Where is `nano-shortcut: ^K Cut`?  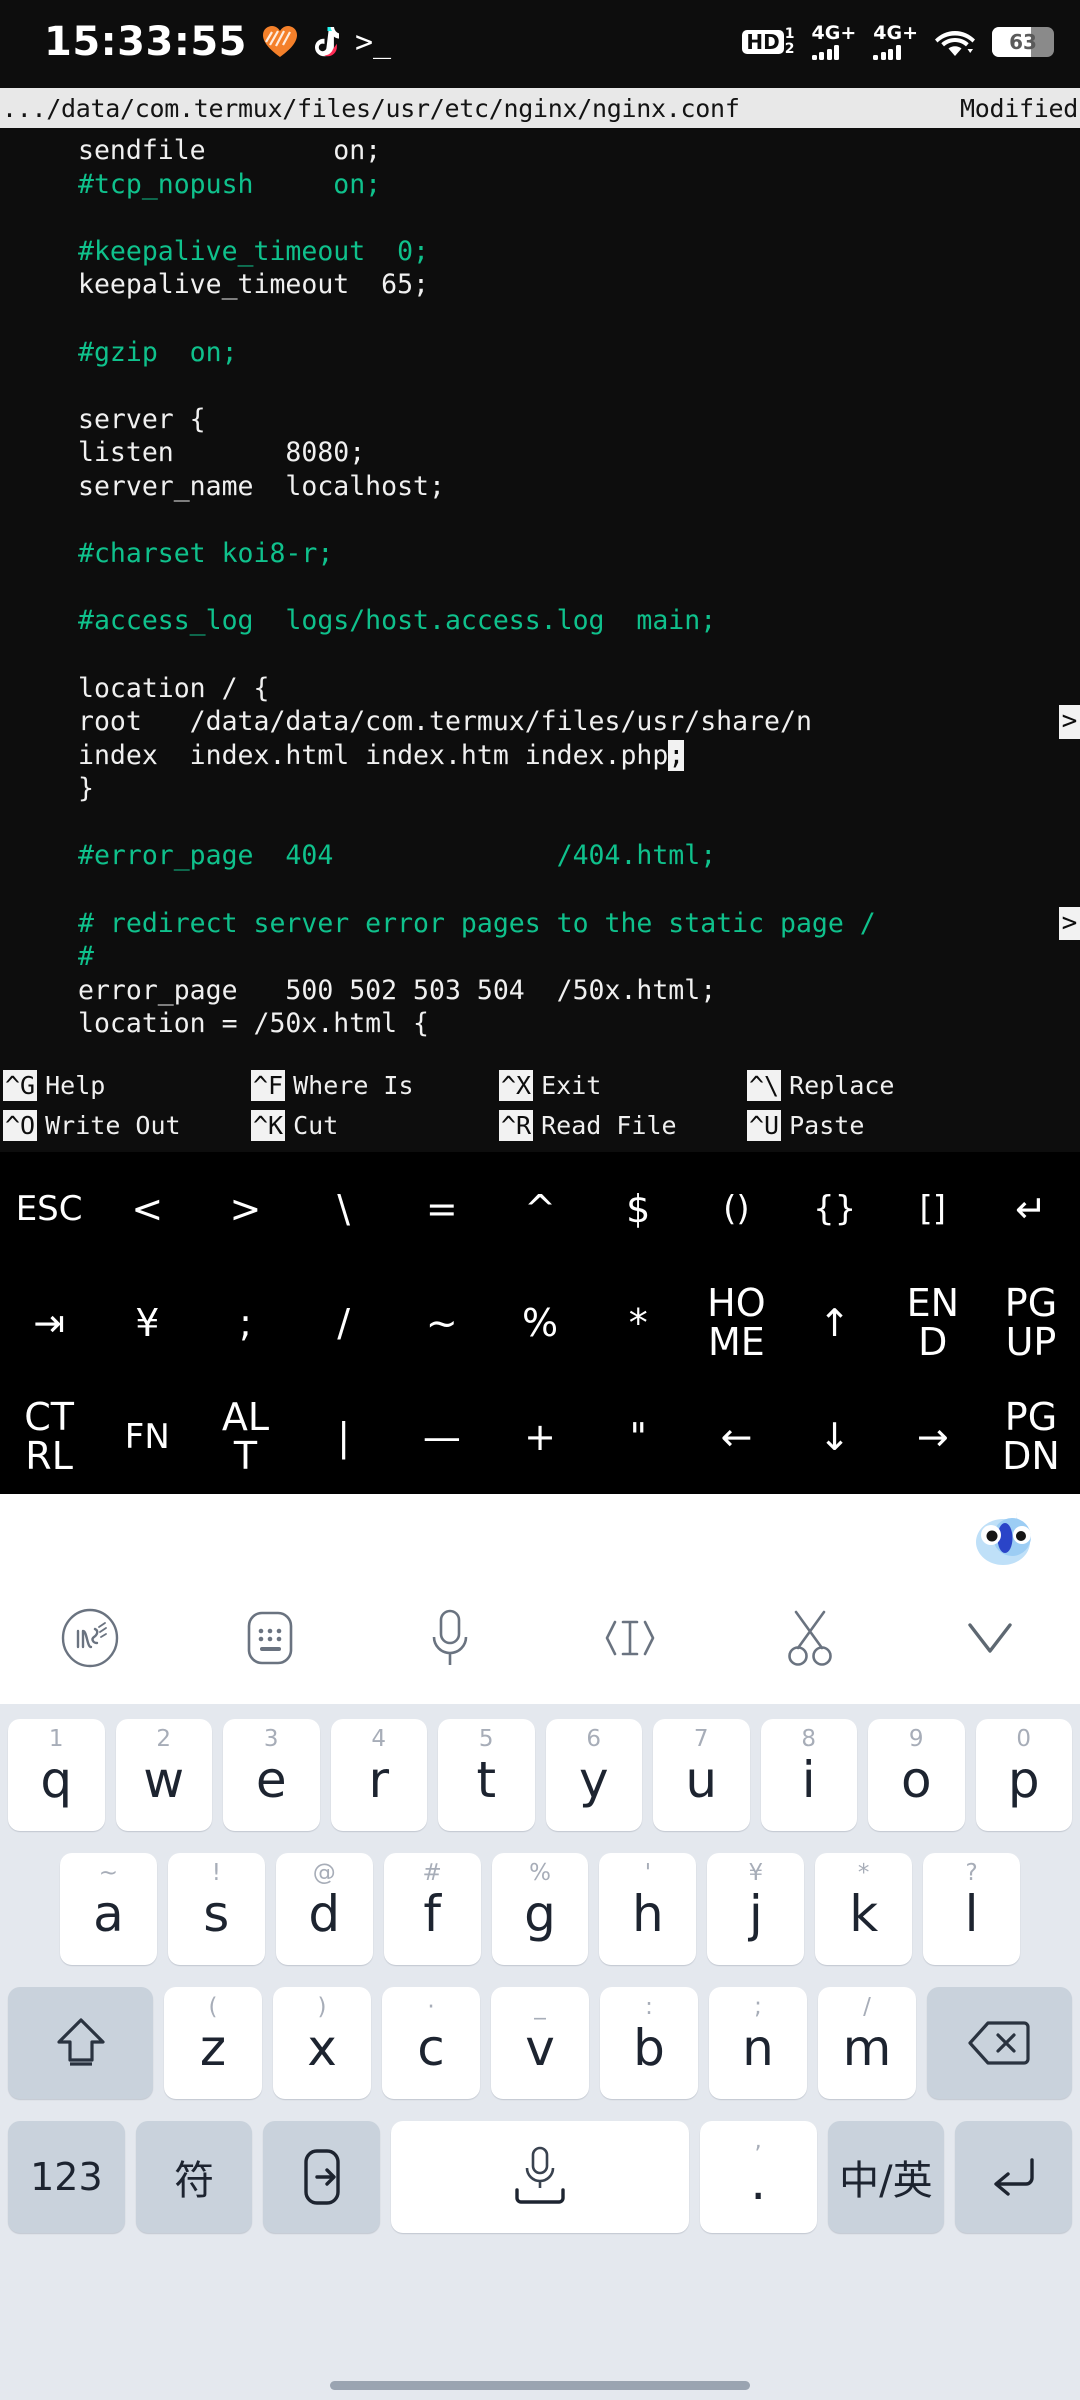
nano-shortcut: ^K Cut is located at coordinates (372, 1125).